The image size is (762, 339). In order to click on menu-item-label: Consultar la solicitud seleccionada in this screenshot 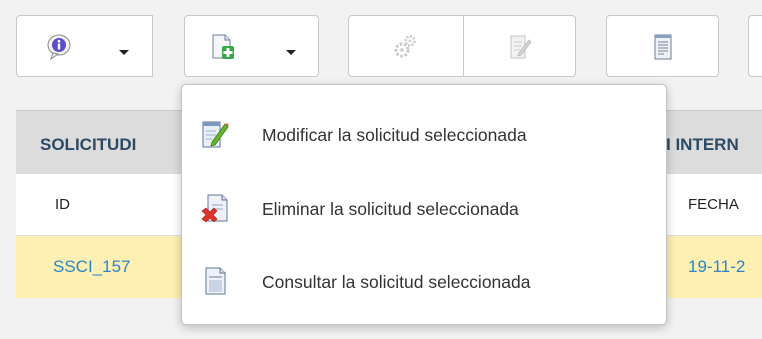, I will do `click(396, 282)`.